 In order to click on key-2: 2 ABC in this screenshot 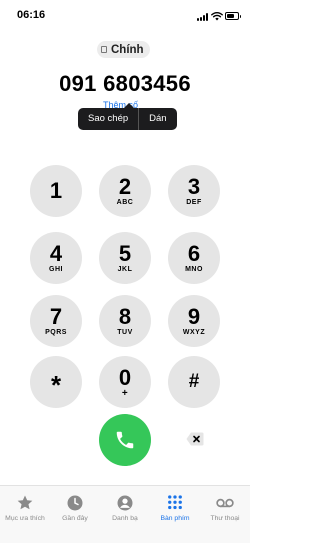, I will do `click(125, 191)`.